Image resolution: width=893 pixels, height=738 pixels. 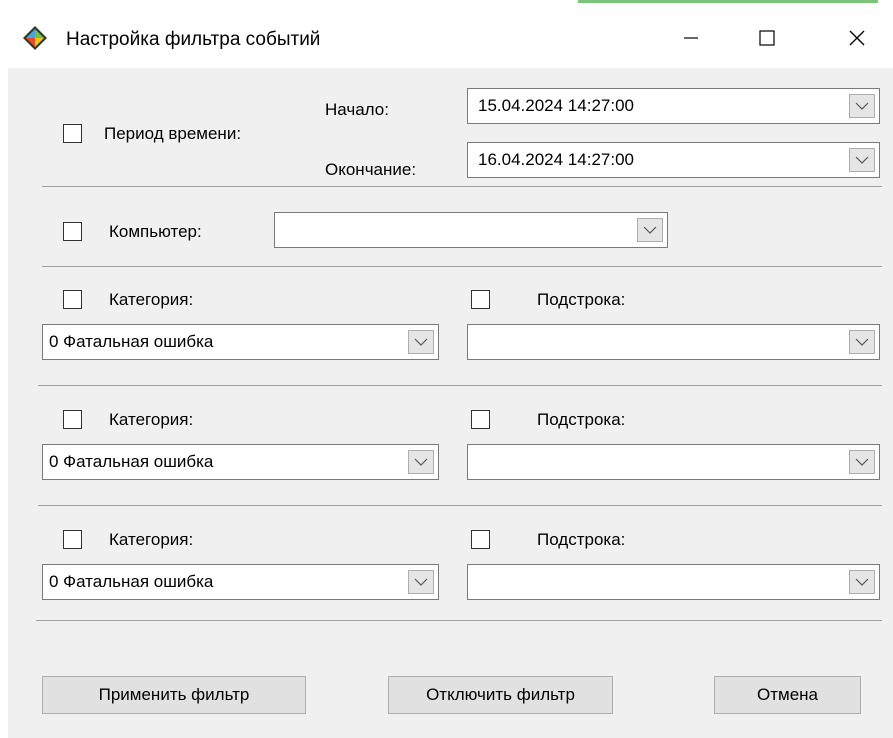 I want to click on window-title: Настройка фильтра событий, so click(x=193, y=39).